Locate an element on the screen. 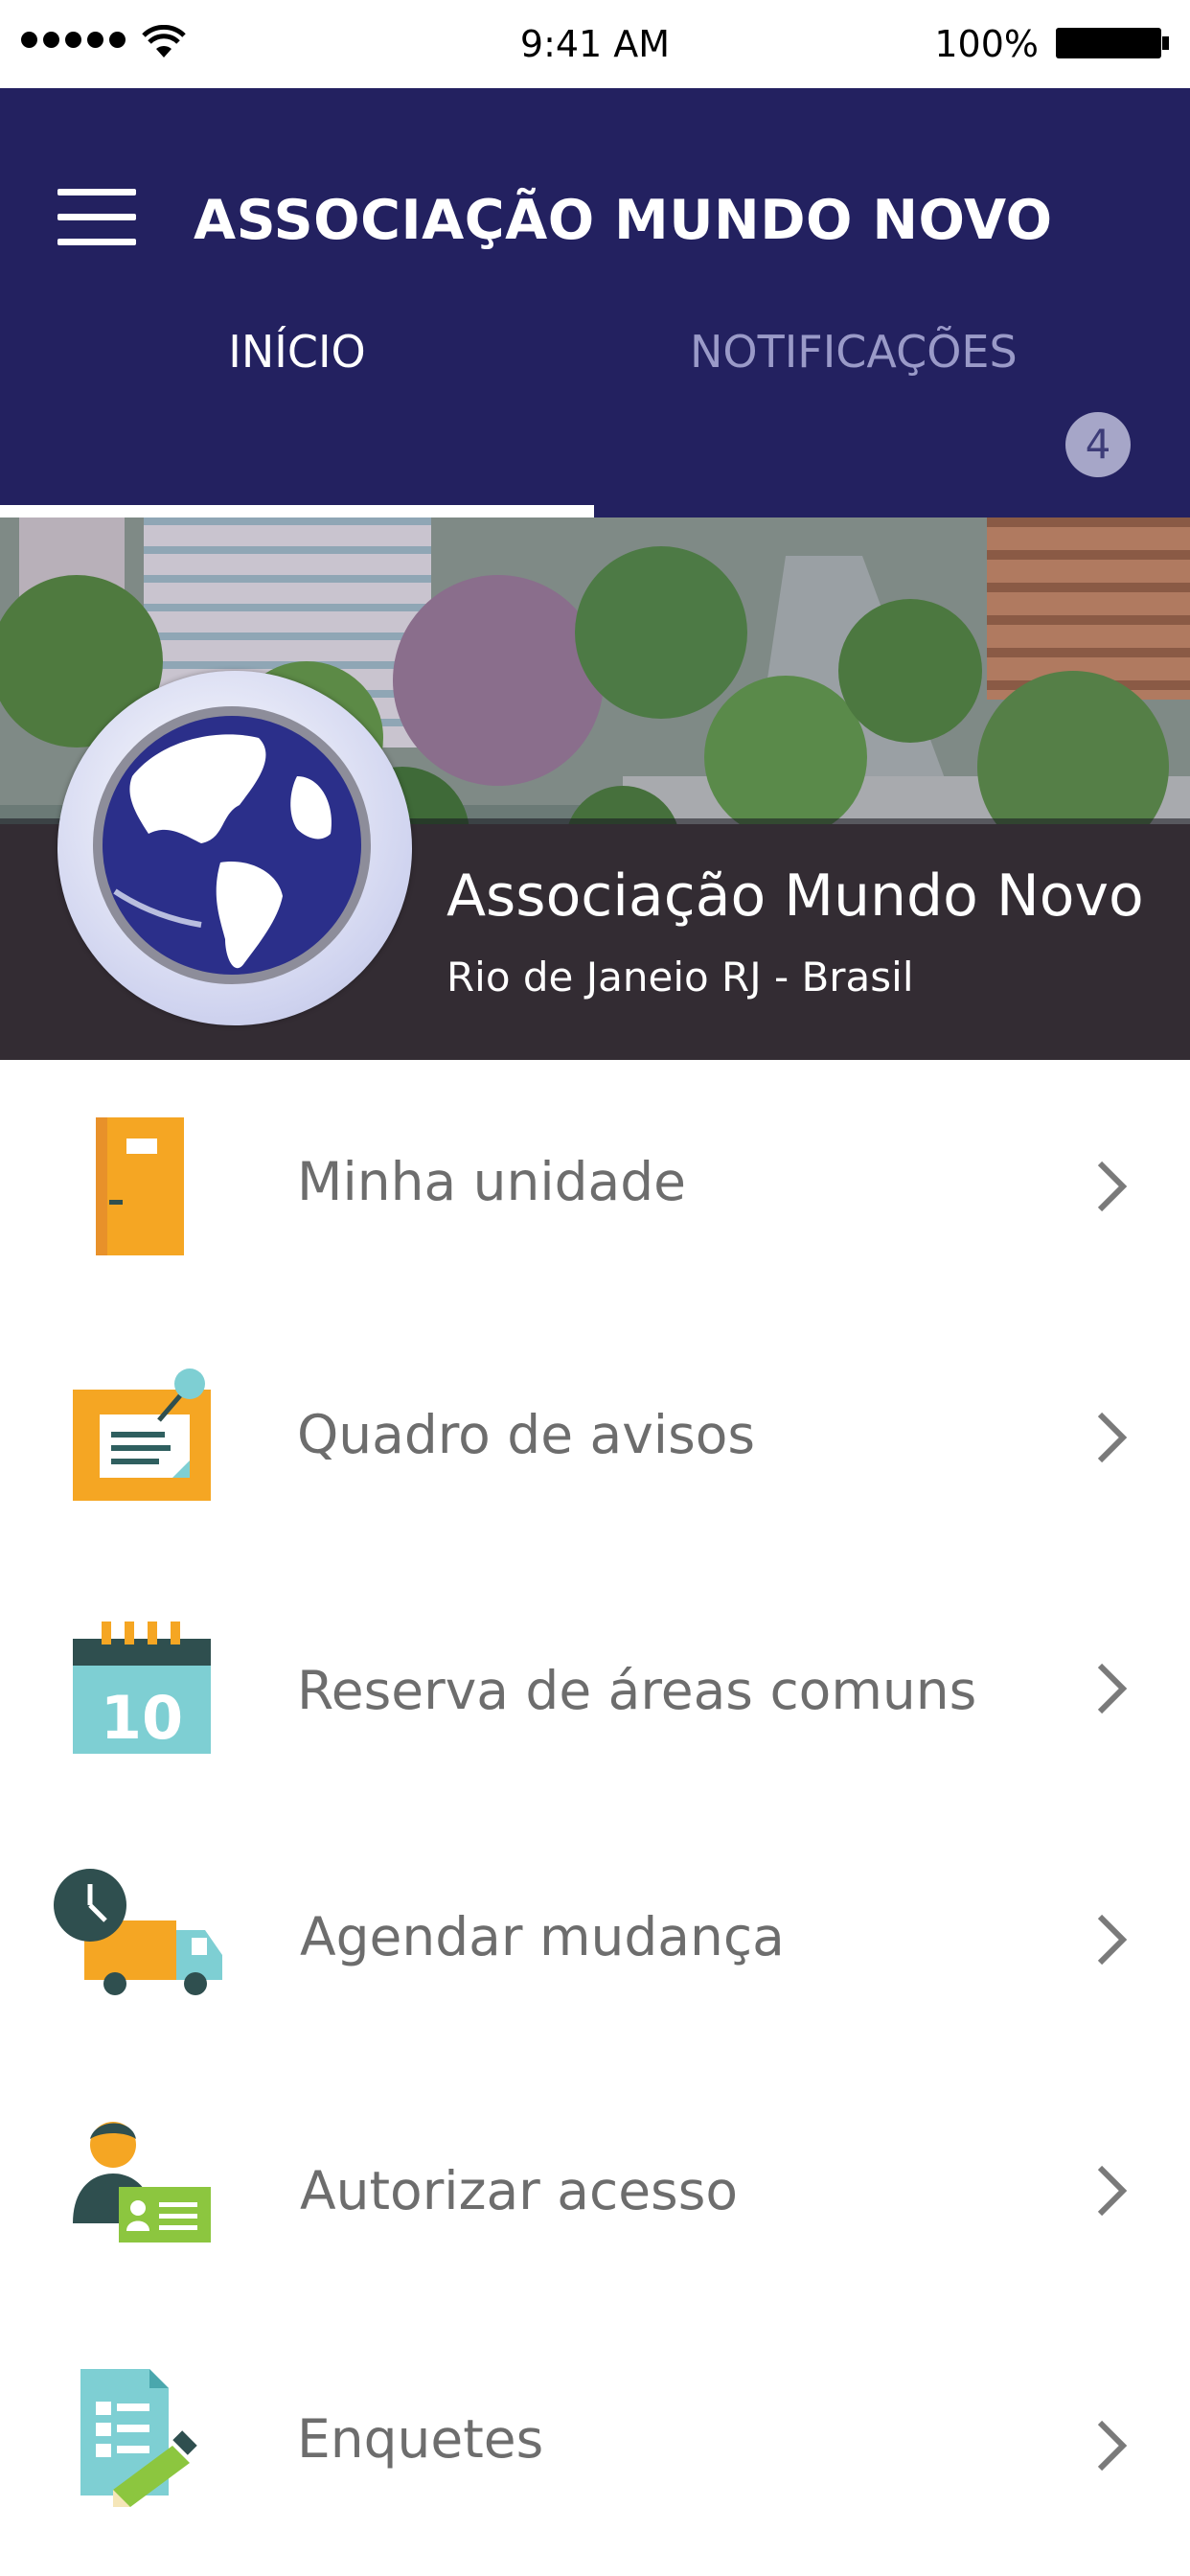 The image size is (1190, 2576). calendar-day: 10 is located at coordinates (142, 1718).